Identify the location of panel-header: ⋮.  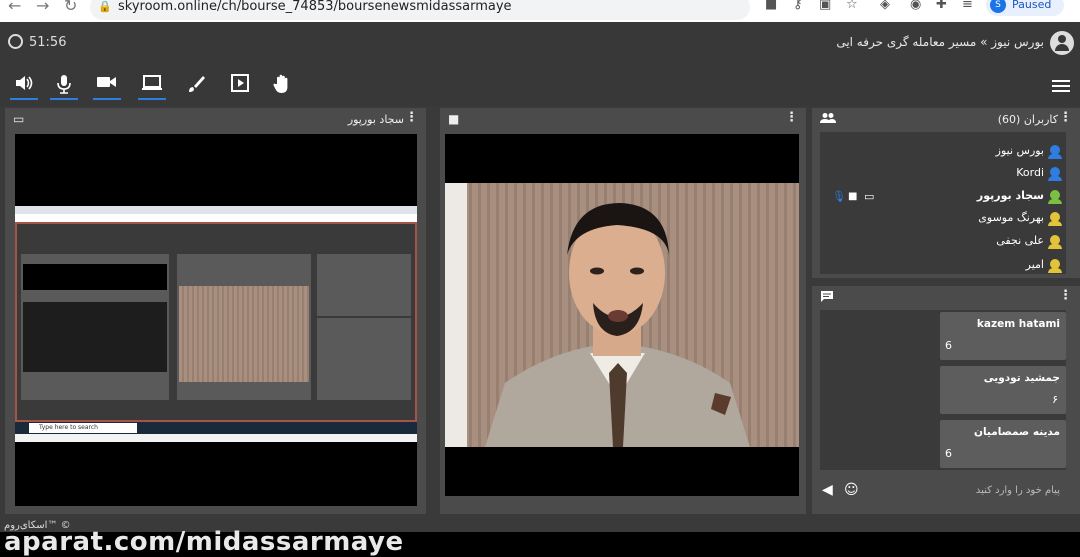
(946, 298).